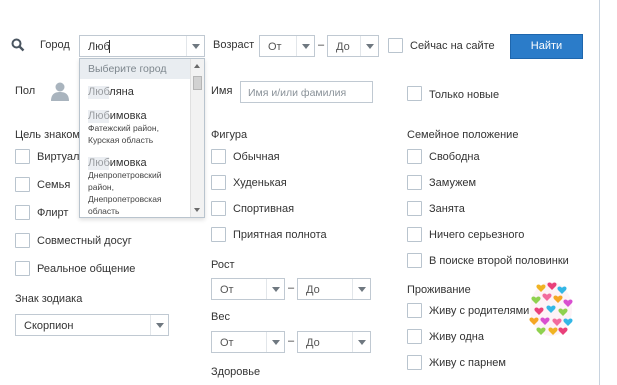 This screenshot has height=385, width=617. I want to click on dropdown-scrollbar, so click(197, 138).